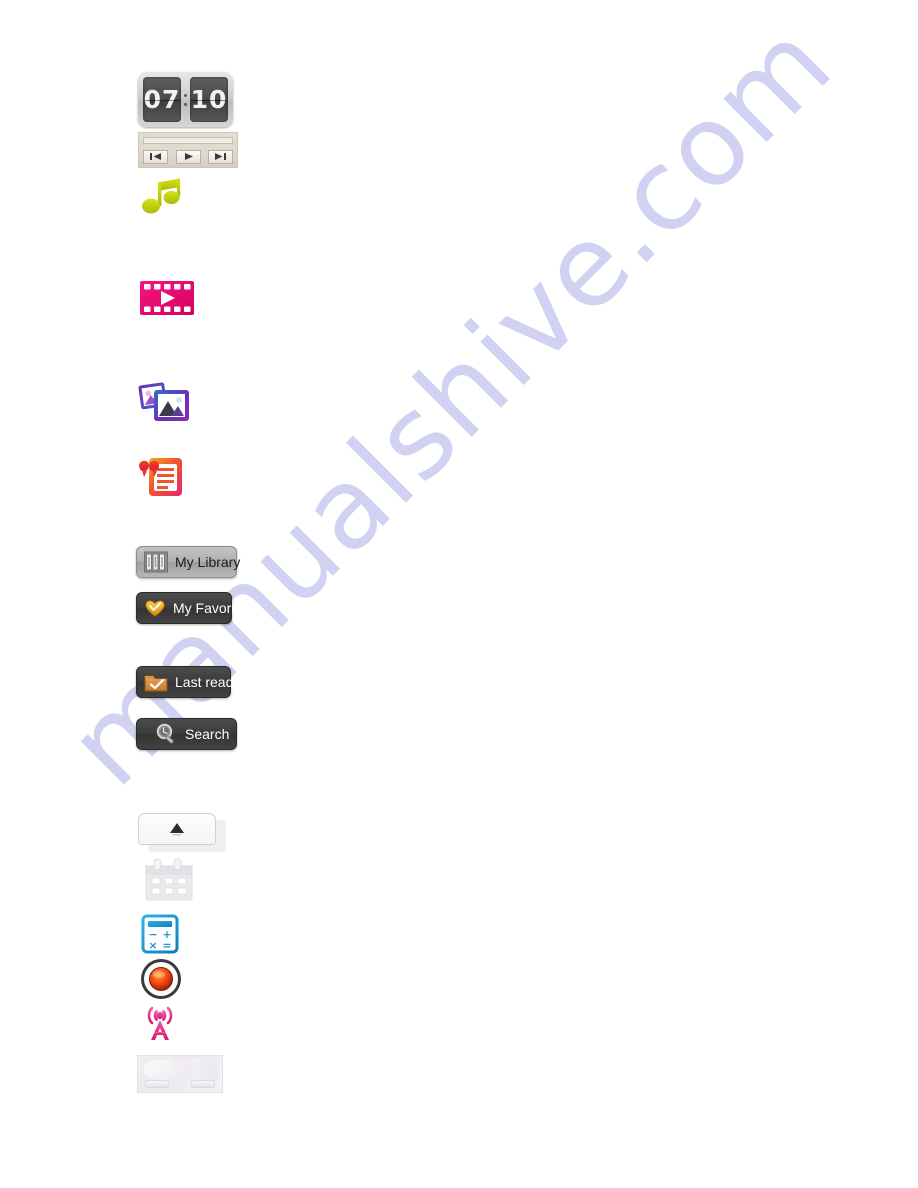  I want to click on previous-button, so click(155, 156).